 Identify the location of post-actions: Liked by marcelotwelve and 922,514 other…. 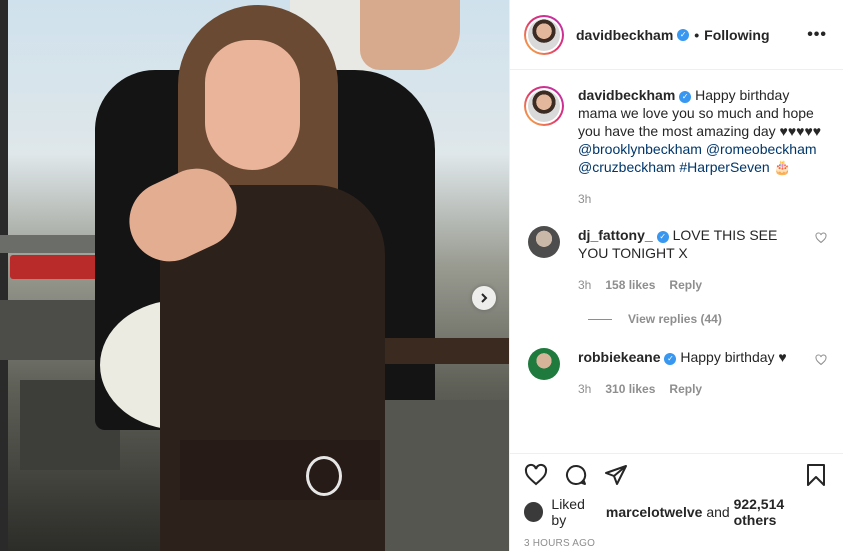
(676, 501).